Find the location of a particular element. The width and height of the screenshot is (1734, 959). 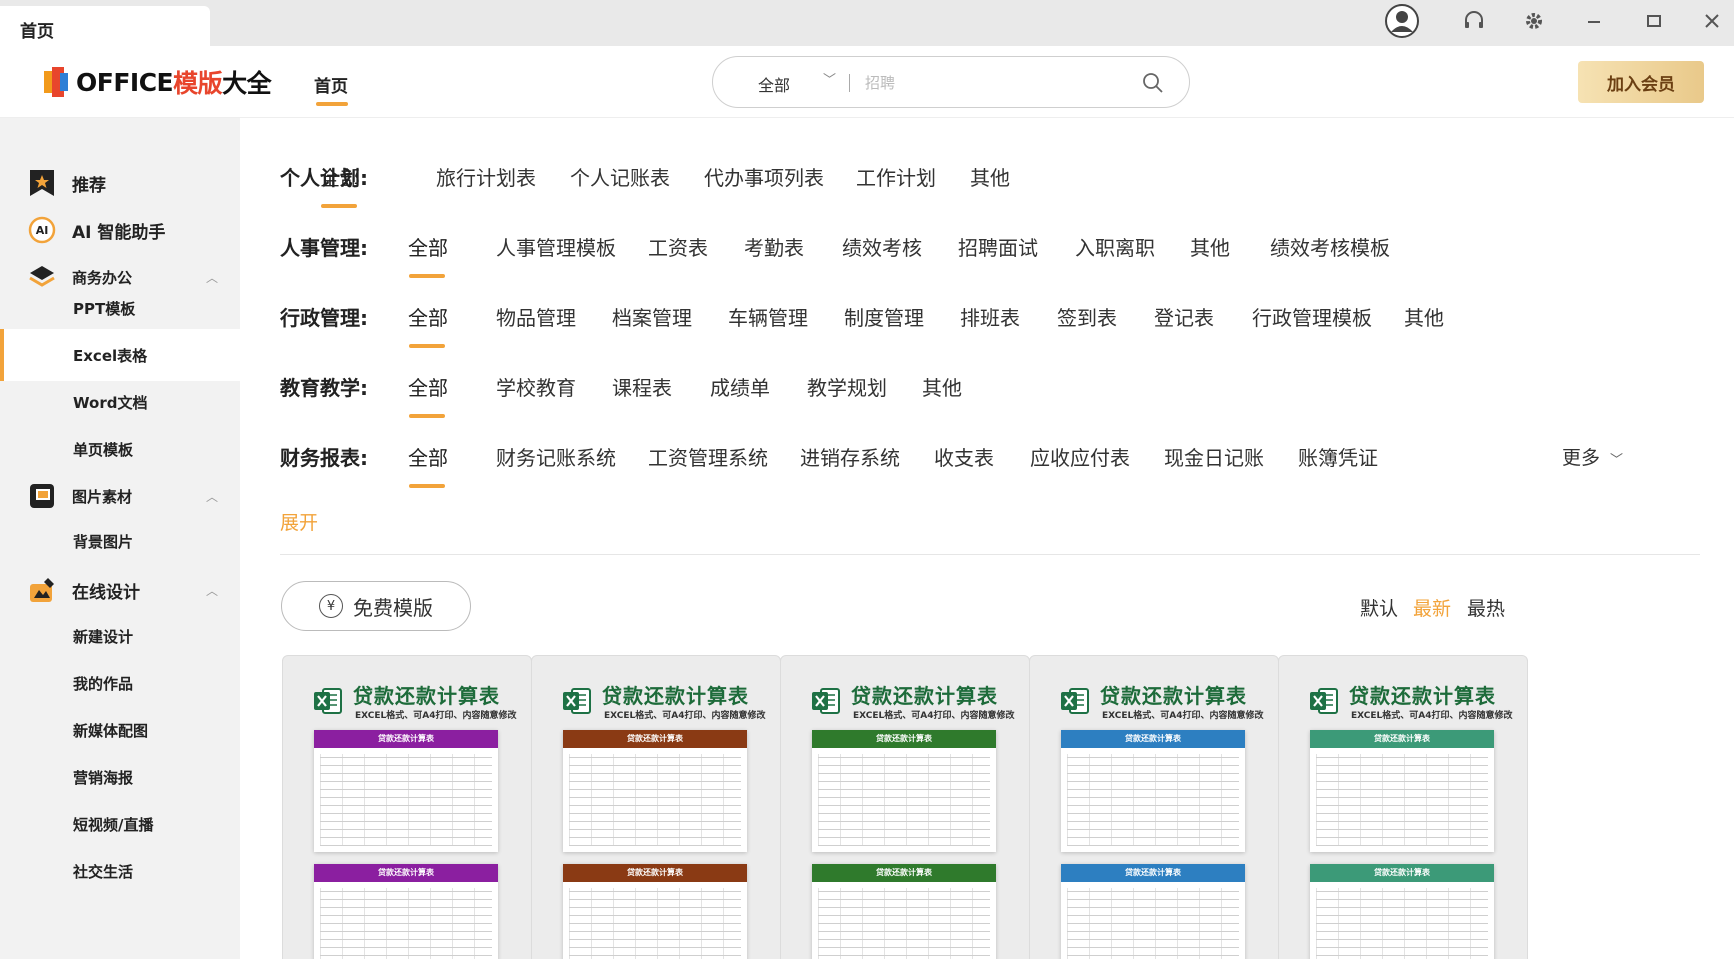

ai-icon: AI is located at coordinates (42, 230).